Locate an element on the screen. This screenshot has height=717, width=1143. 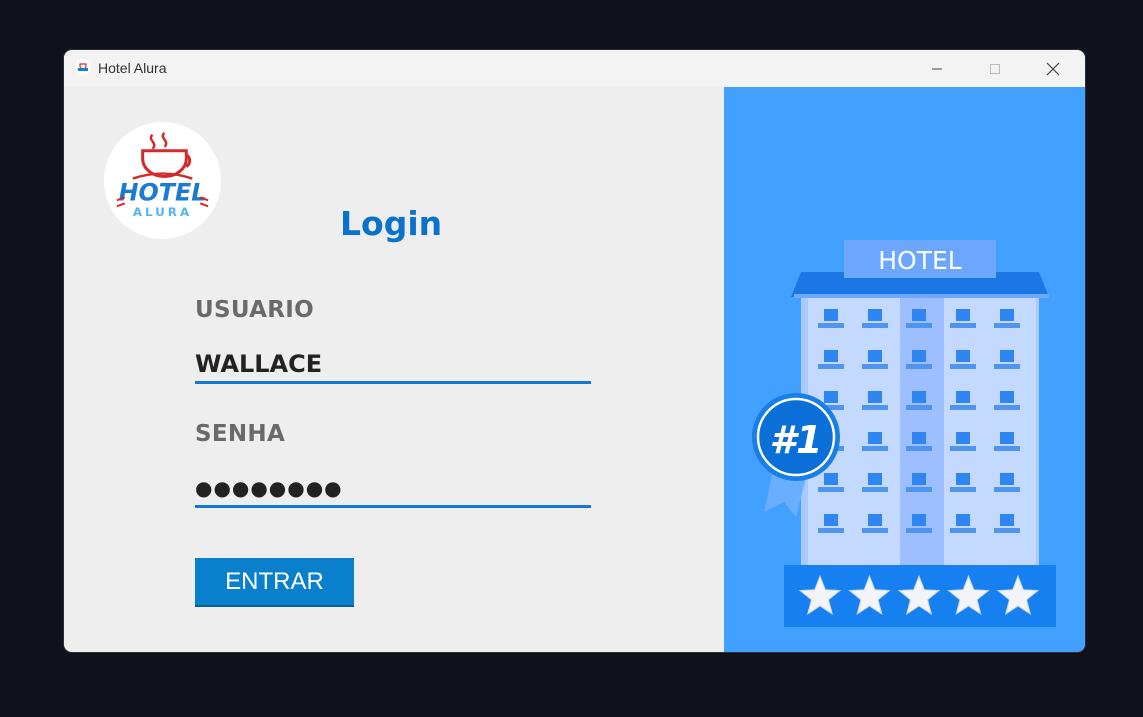
hotel-illustration: HOTEL #1 is located at coordinates (904, 433).